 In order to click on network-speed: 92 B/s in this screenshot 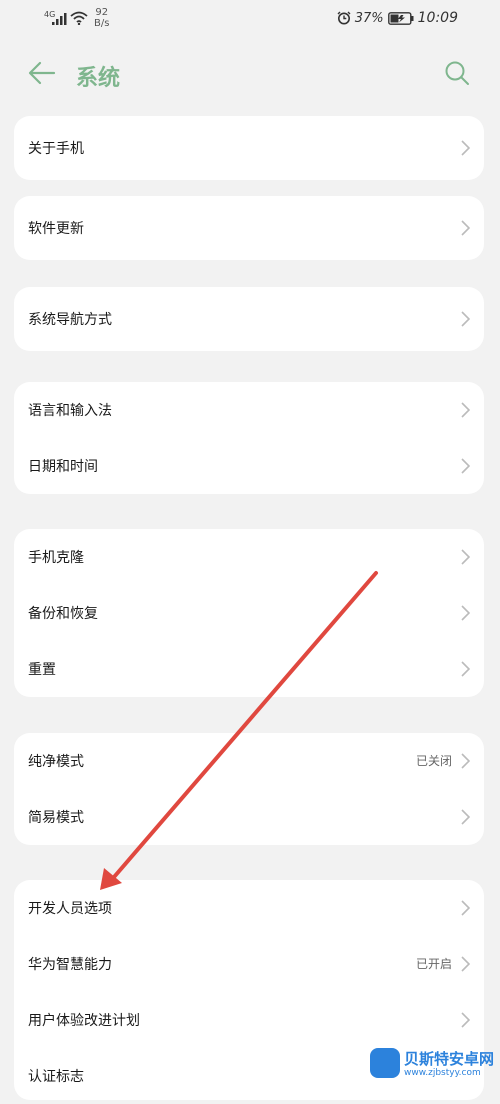, I will do `click(101, 18)`.